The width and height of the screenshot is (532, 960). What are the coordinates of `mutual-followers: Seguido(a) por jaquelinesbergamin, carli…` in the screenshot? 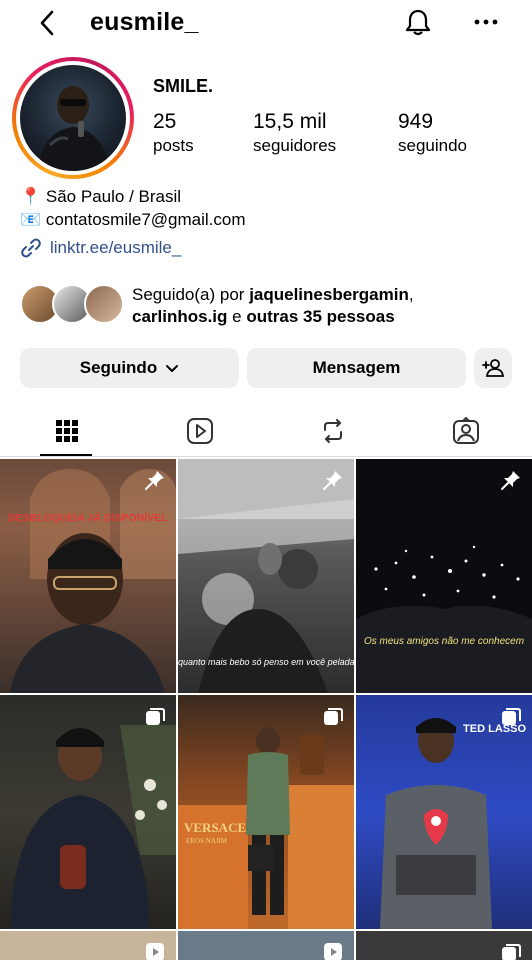 It's located at (270, 306).